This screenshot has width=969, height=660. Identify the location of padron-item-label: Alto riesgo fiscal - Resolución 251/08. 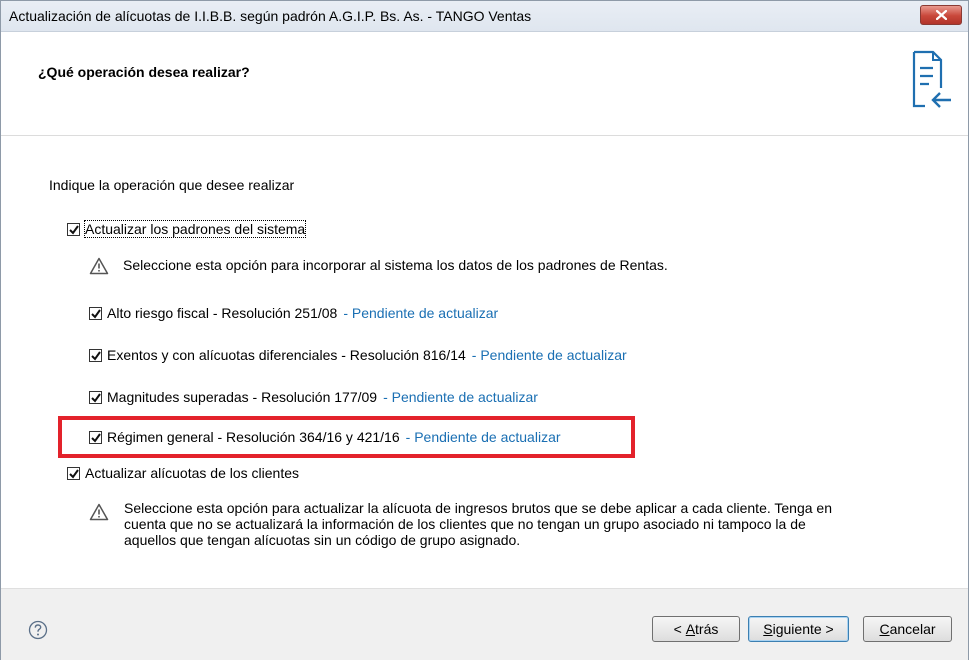
(222, 313).